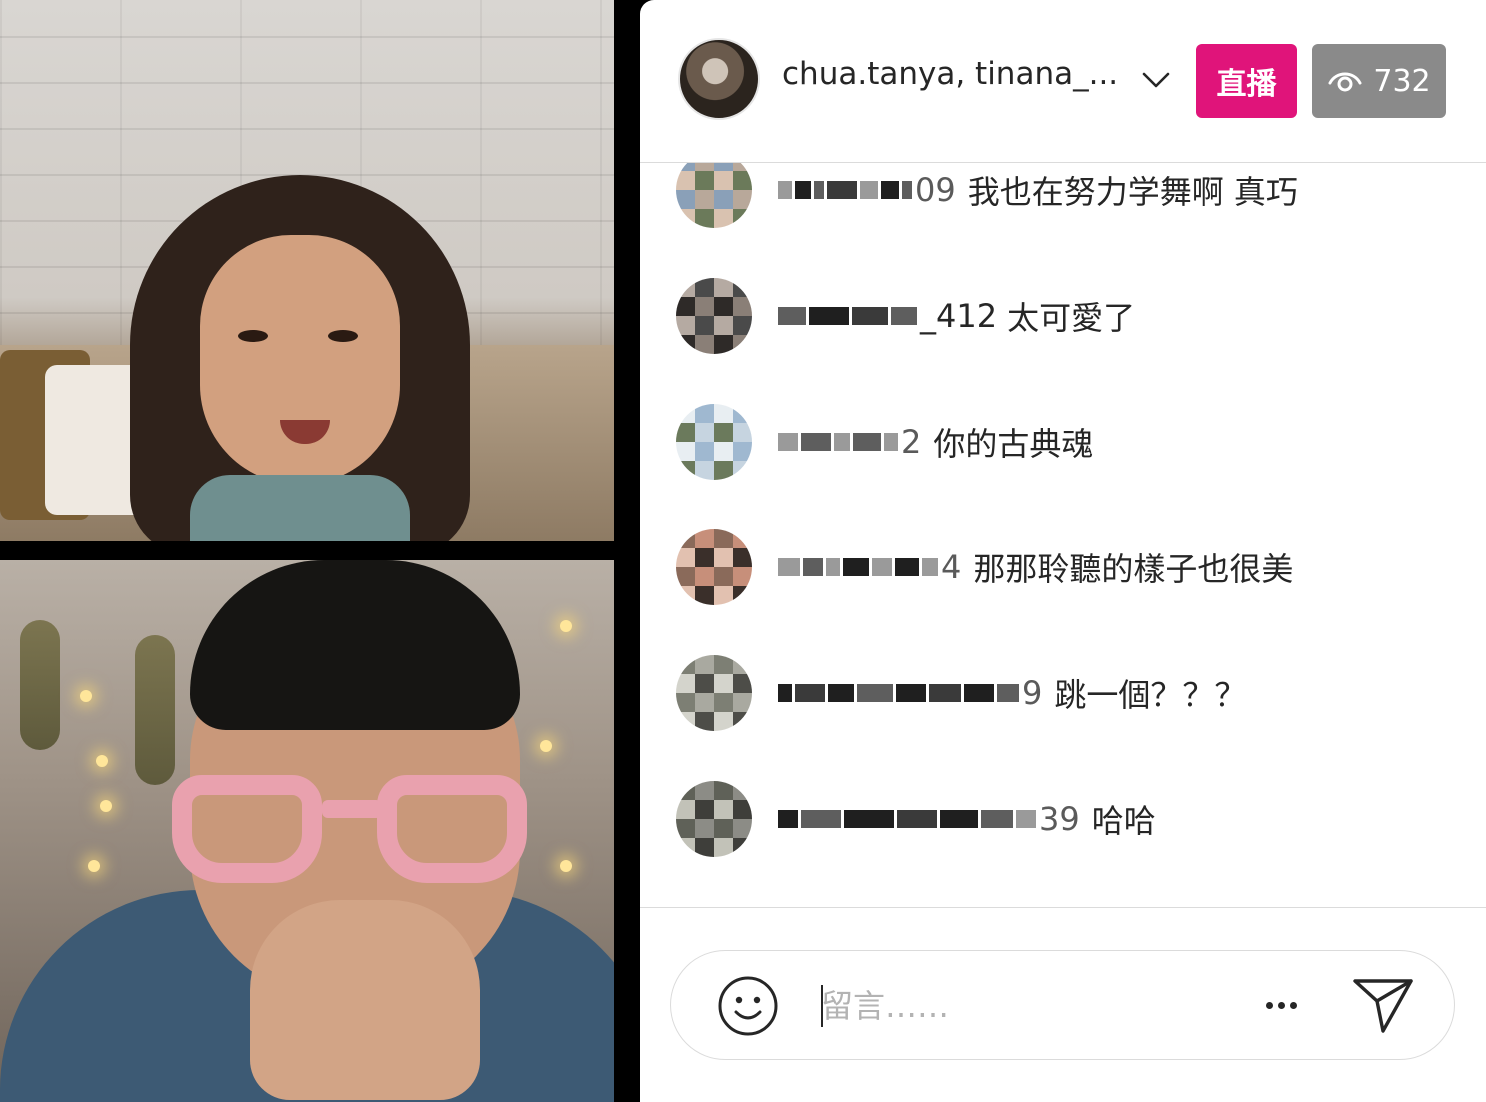  I want to click on chevron-down-icon, so click(1156, 80).